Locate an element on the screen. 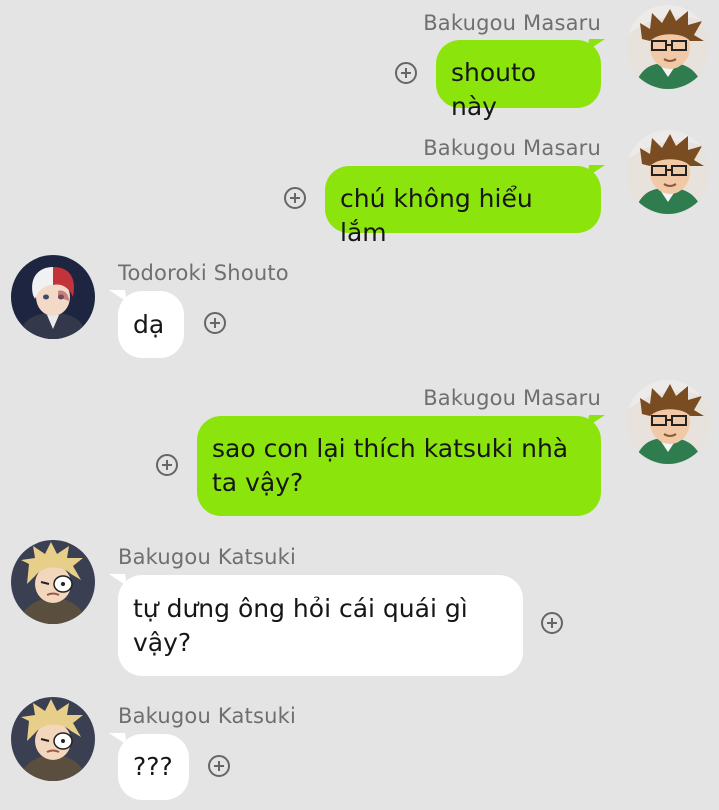 This screenshot has height=810, width=719. sender-name: Todoroki Shouto is located at coordinates (203, 273).